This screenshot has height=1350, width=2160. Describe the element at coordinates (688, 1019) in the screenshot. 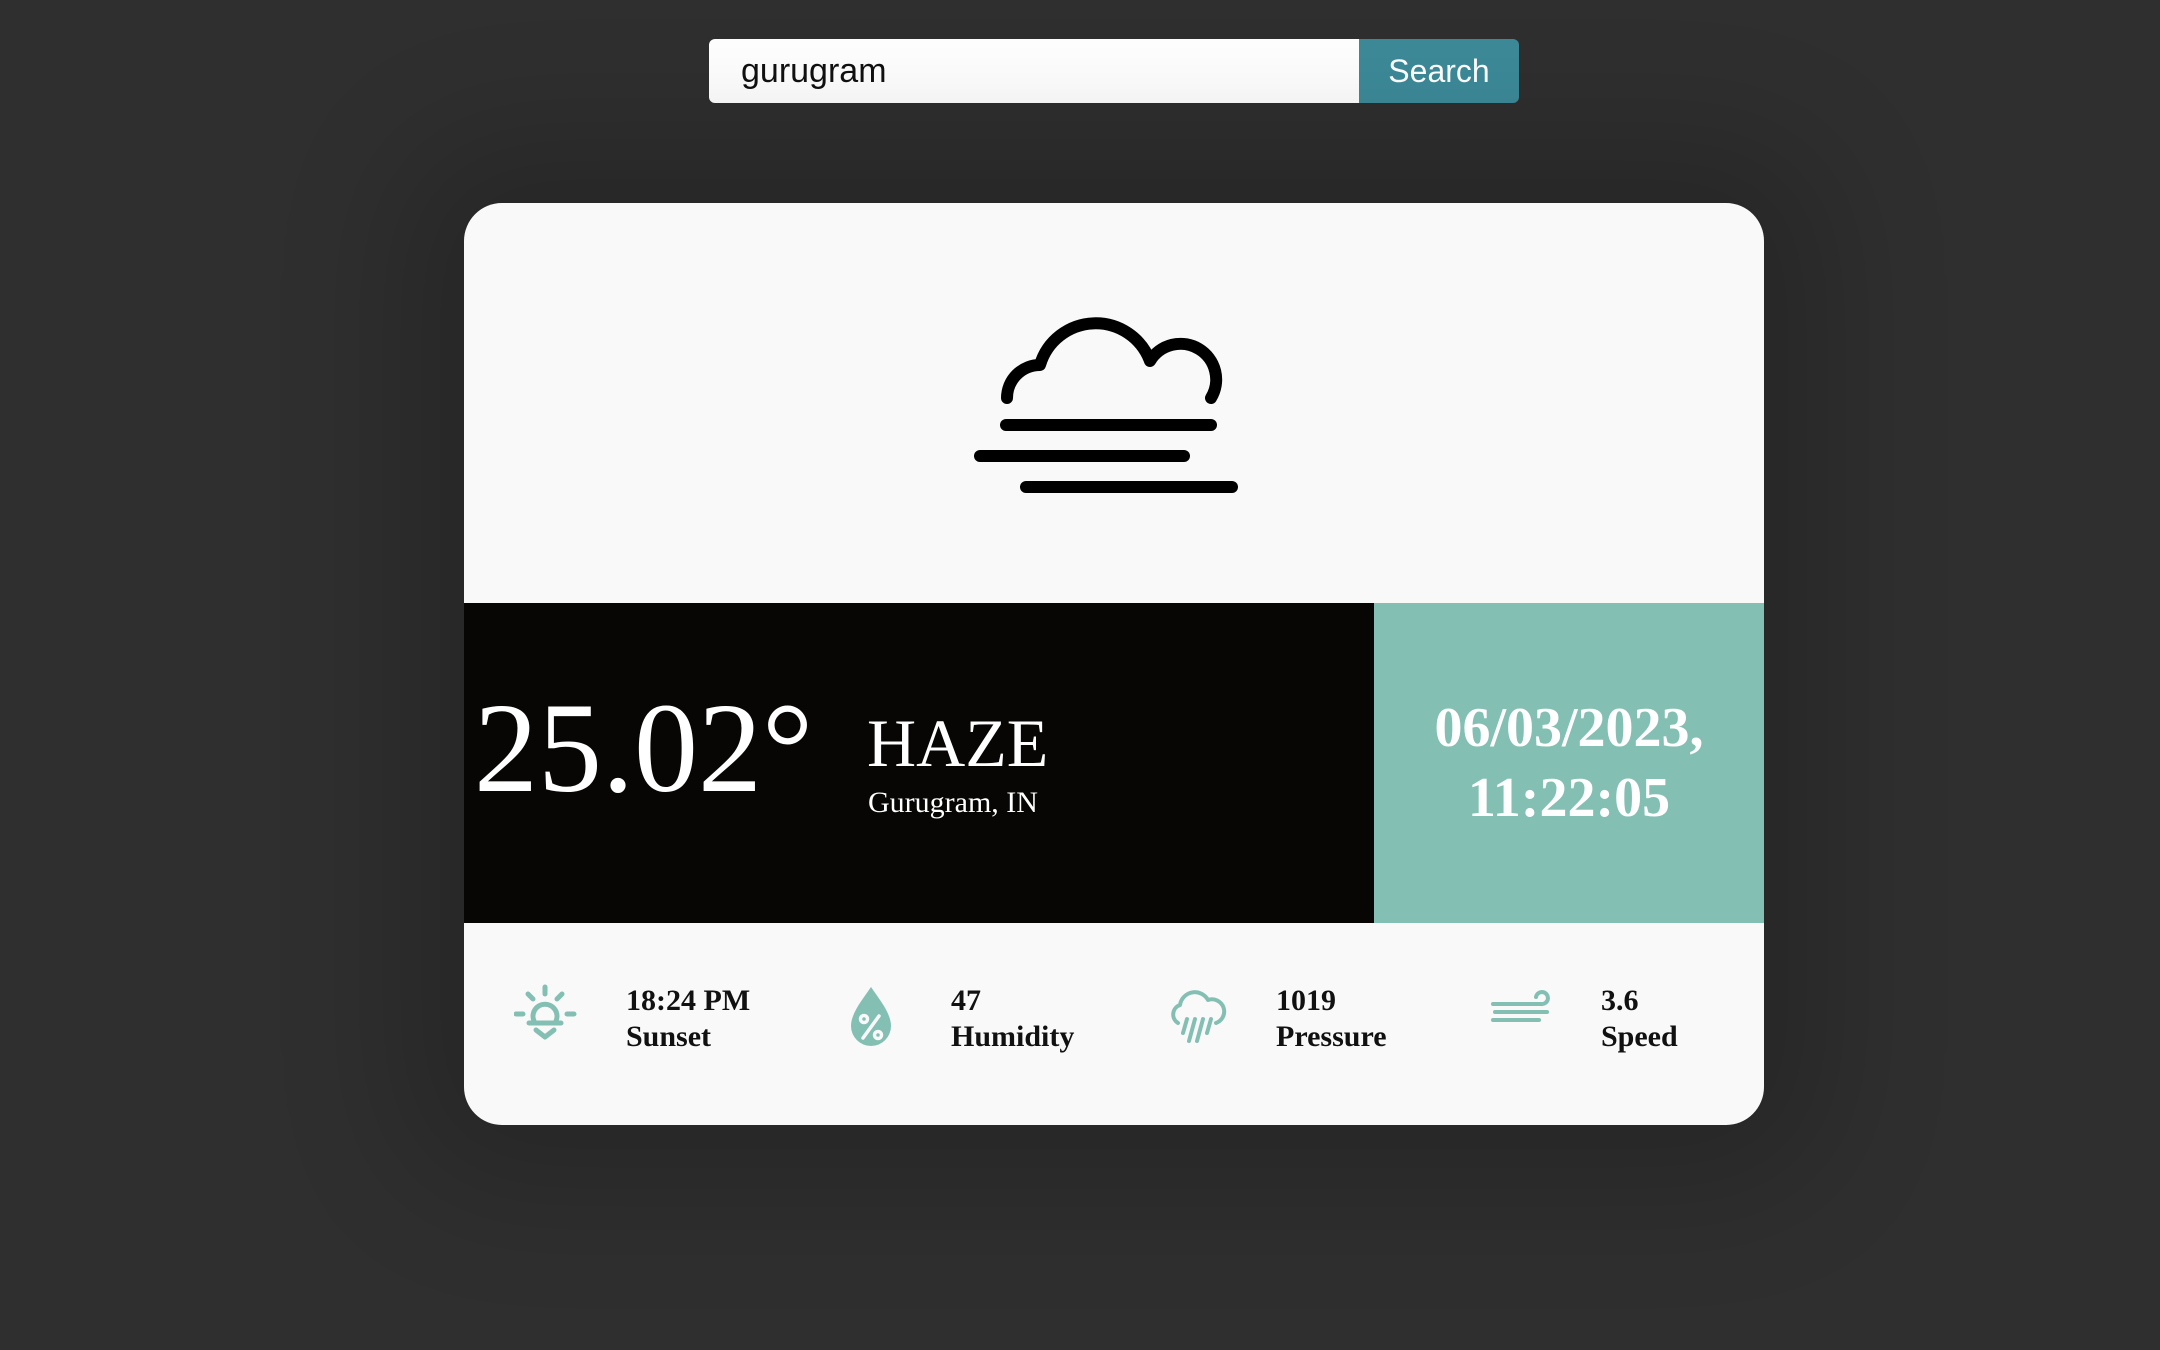

I see `stat-sunset-text: 18:24 PM Sunset` at that location.